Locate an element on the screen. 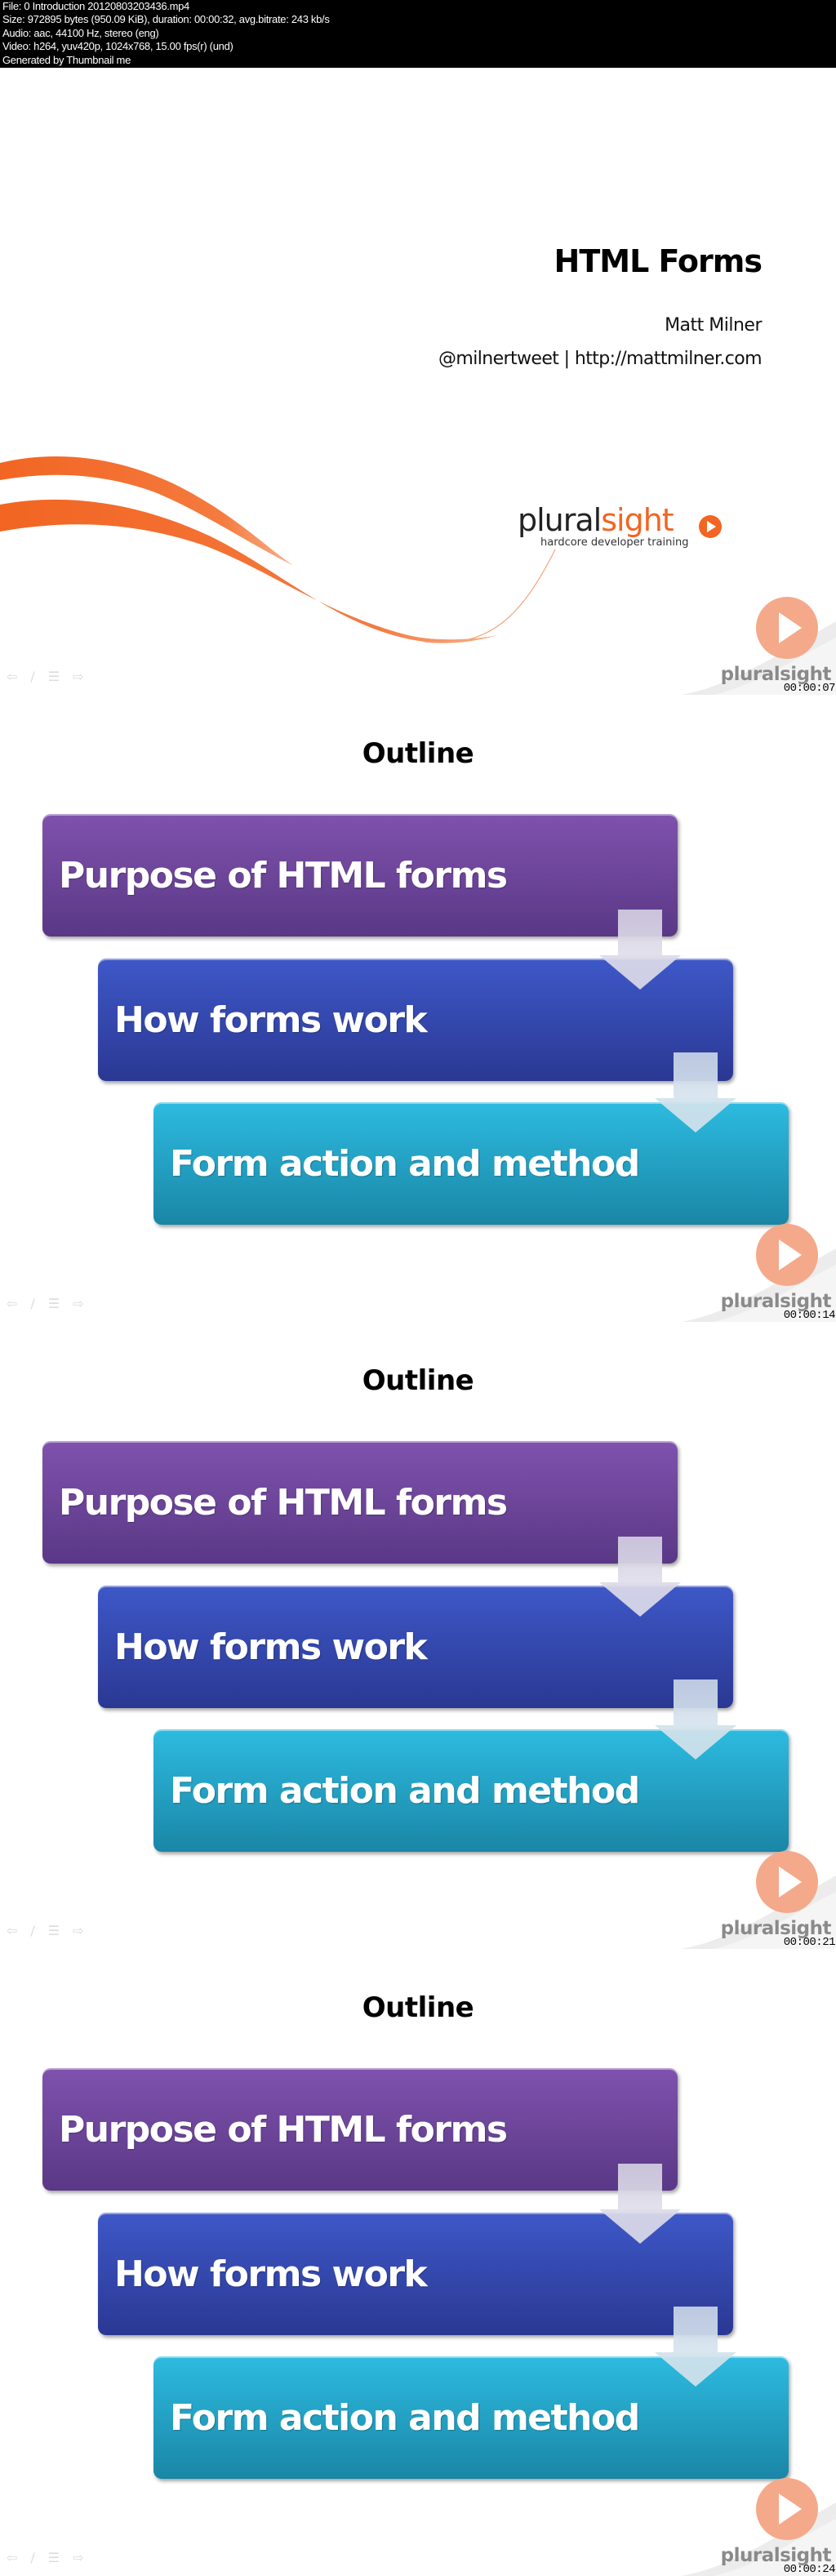  logo-plural: plural is located at coordinates (560, 520).